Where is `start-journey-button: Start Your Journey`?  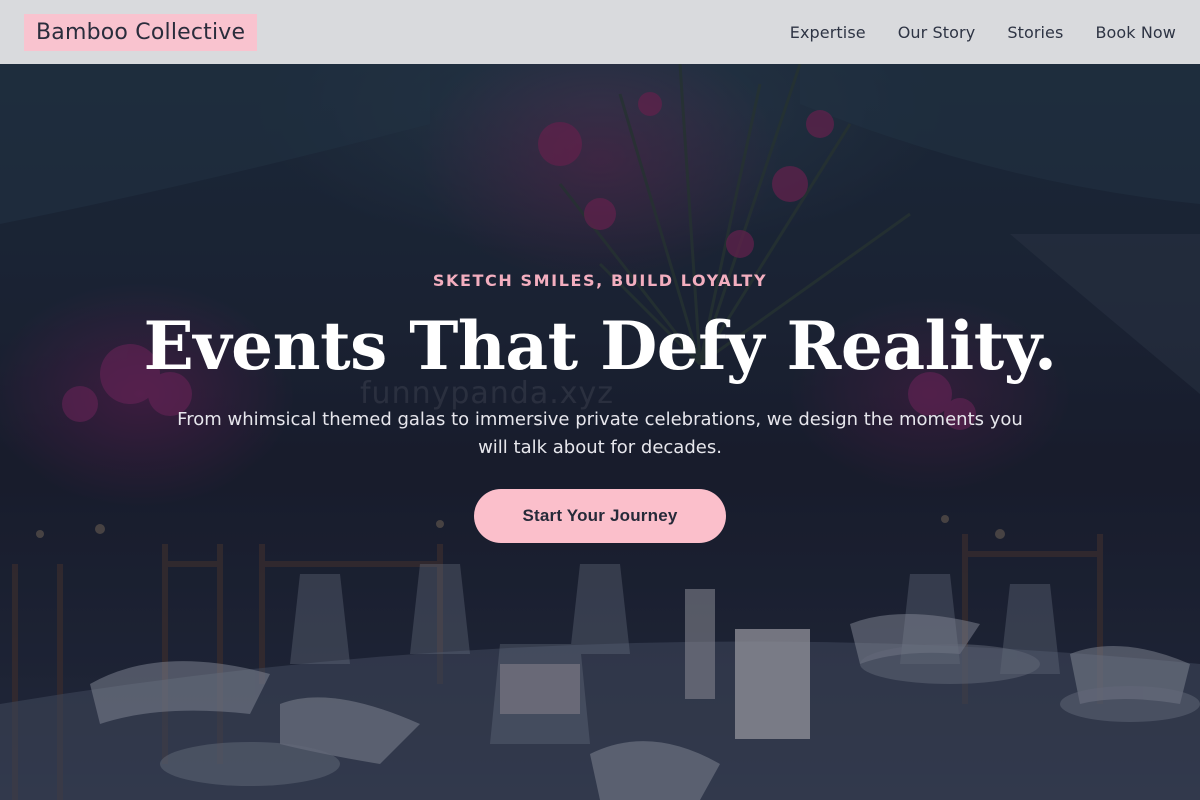
start-journey-button: Start Your Journey is located at coordinates (600, 516).